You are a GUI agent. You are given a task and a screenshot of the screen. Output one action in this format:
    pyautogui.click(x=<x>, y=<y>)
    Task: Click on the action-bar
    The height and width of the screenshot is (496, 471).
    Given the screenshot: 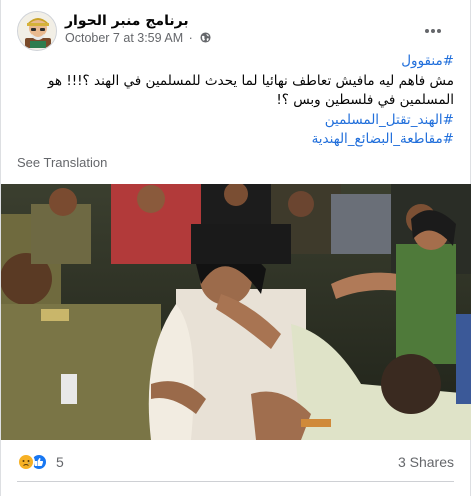 What is the action you would take?
    pyautogui.click(x=235, y=491)
    